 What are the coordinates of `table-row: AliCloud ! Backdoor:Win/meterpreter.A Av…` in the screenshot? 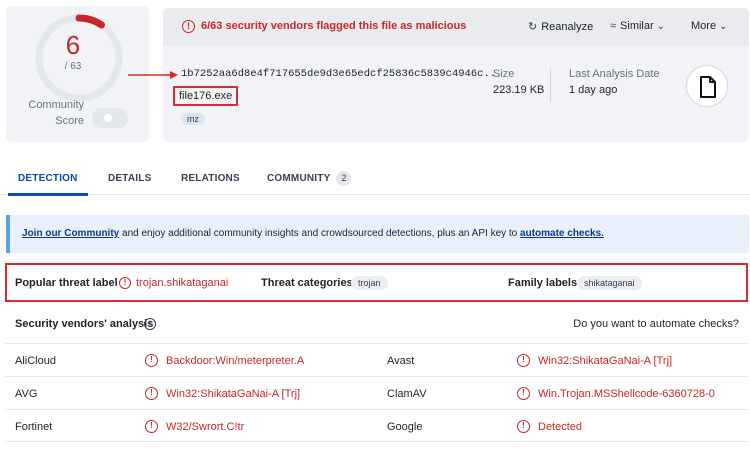 It's located at (376, 359).